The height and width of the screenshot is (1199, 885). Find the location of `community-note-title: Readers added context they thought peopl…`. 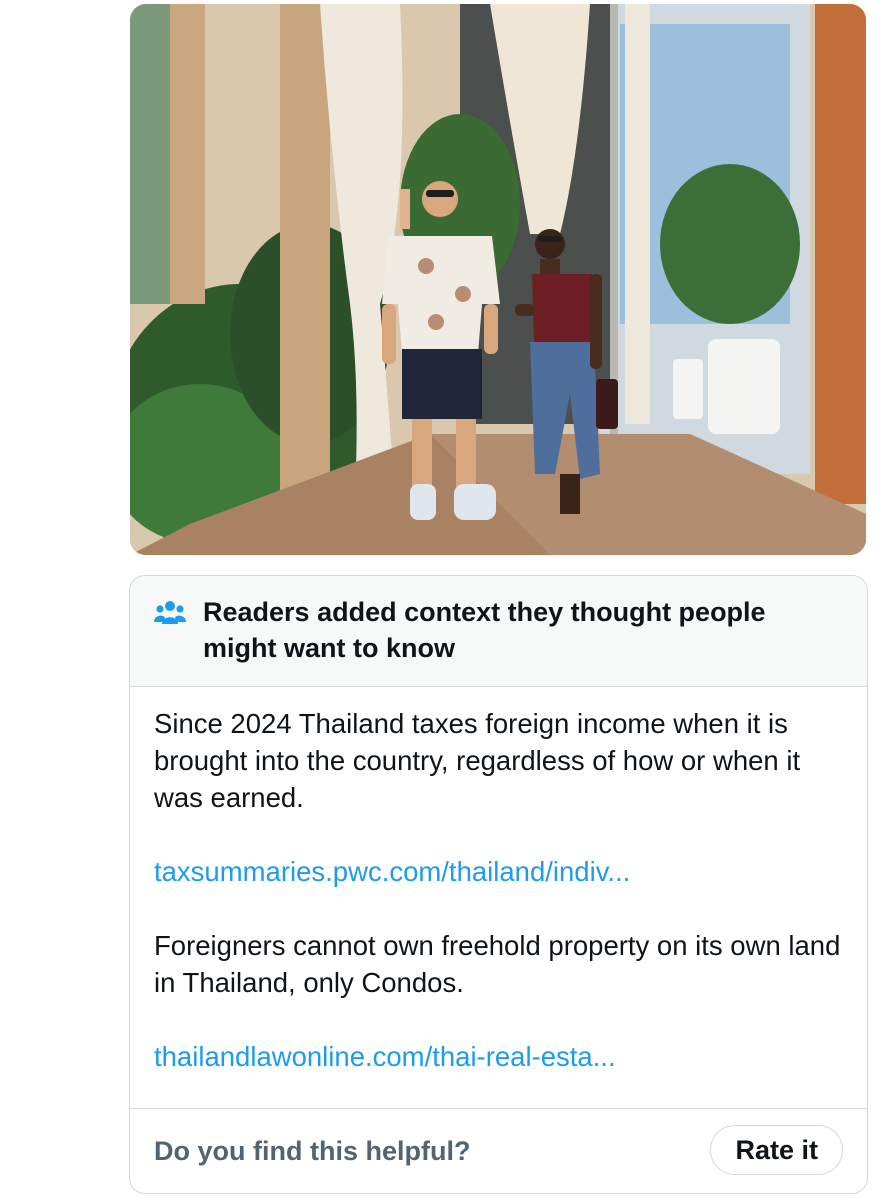

community-note-title: Readers added context they thought peopl… is located at coordinates (484, 630).